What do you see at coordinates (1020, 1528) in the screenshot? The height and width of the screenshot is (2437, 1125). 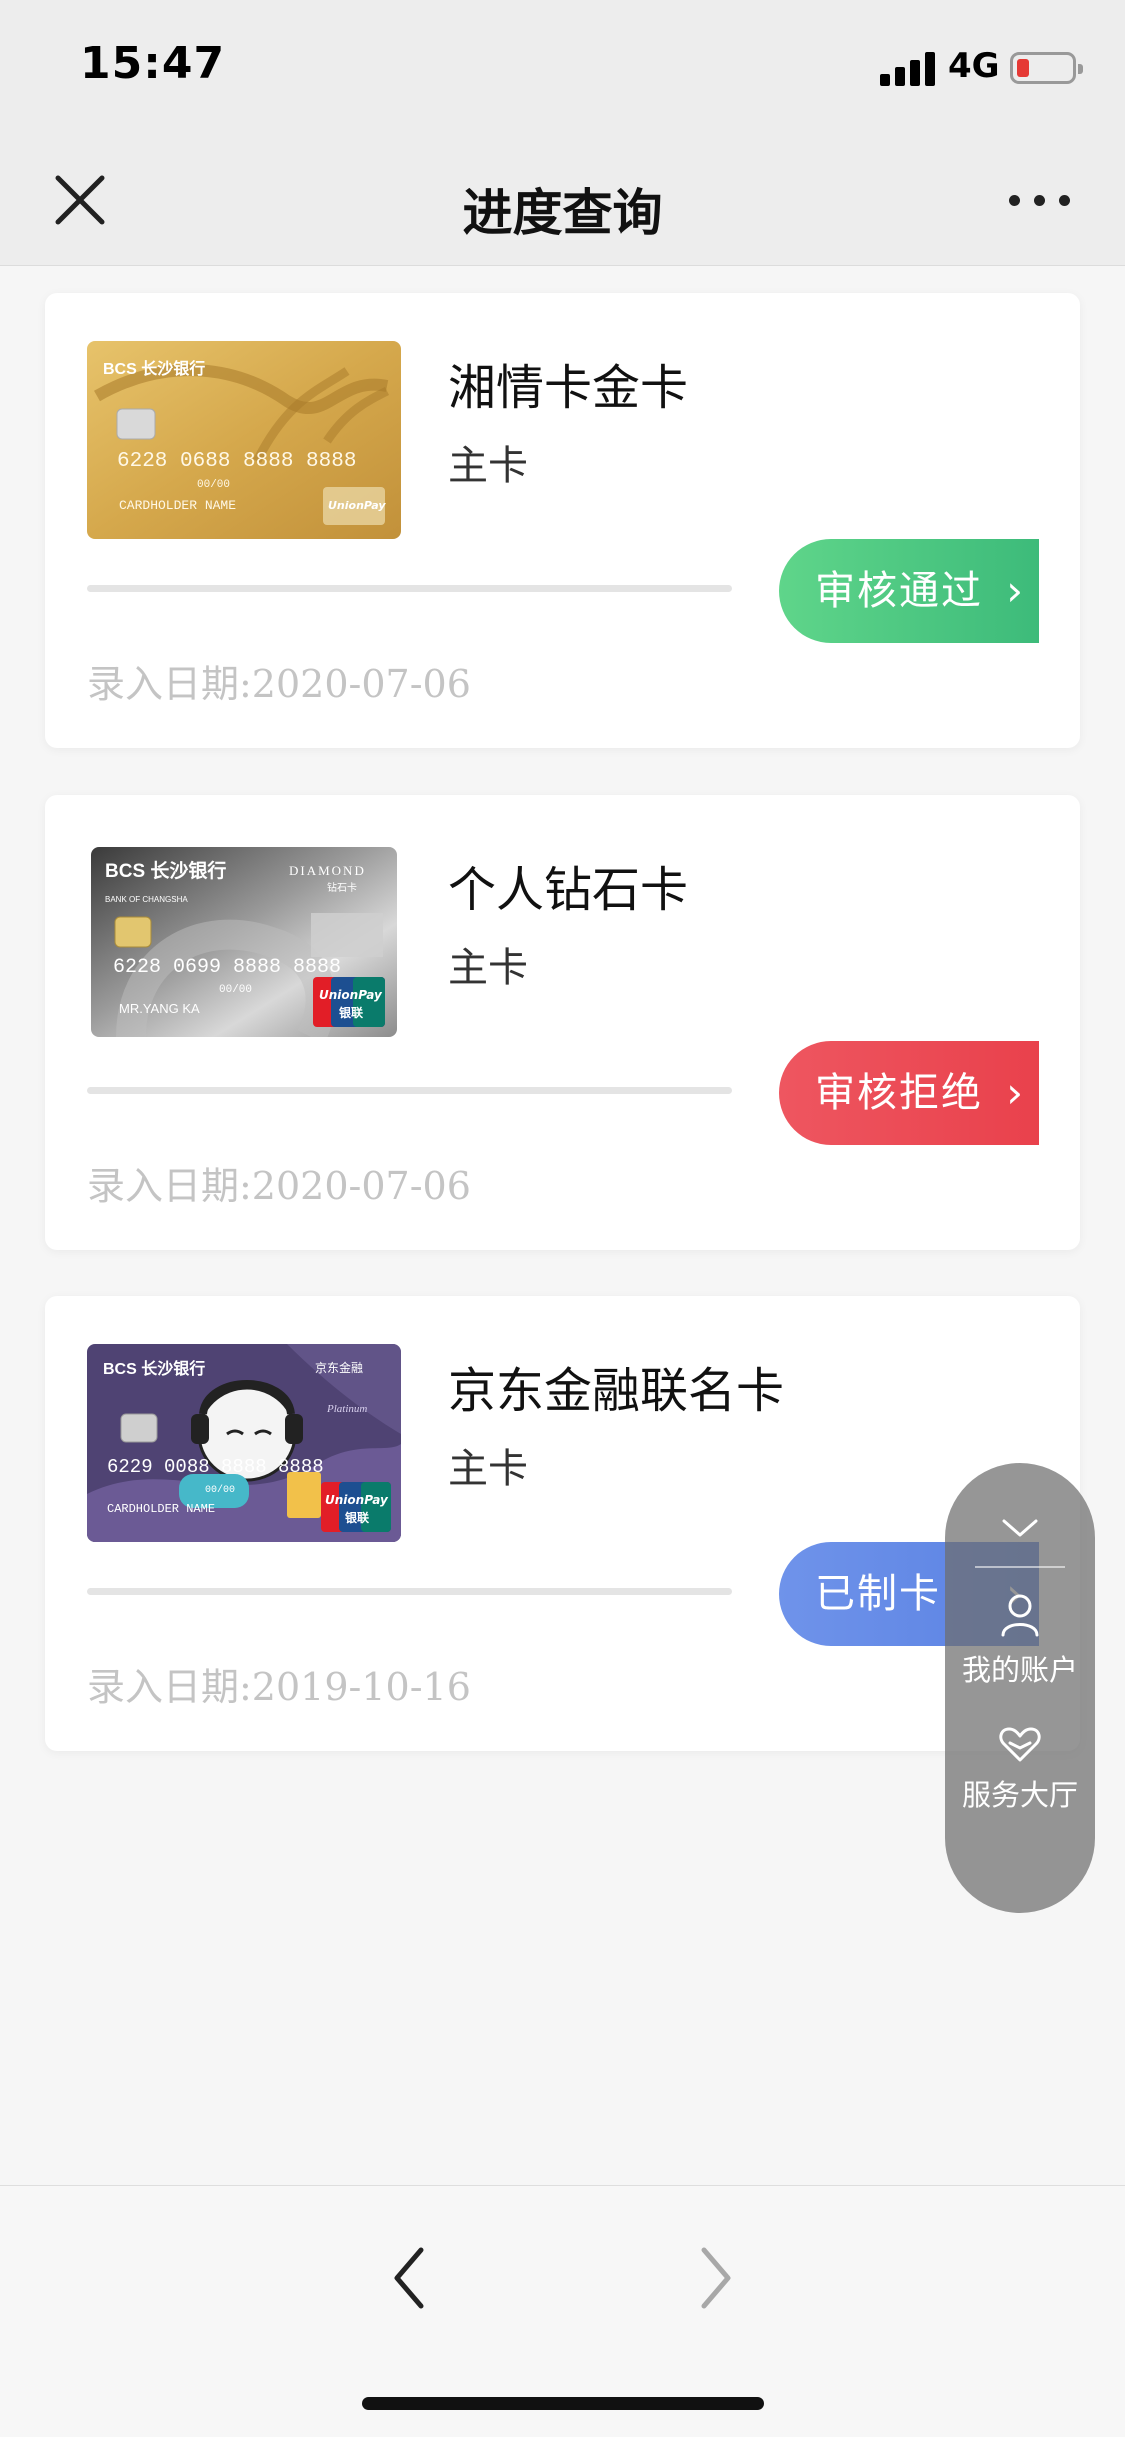 I see `chevron-down-icon` at bounding box center [1020, 1528].